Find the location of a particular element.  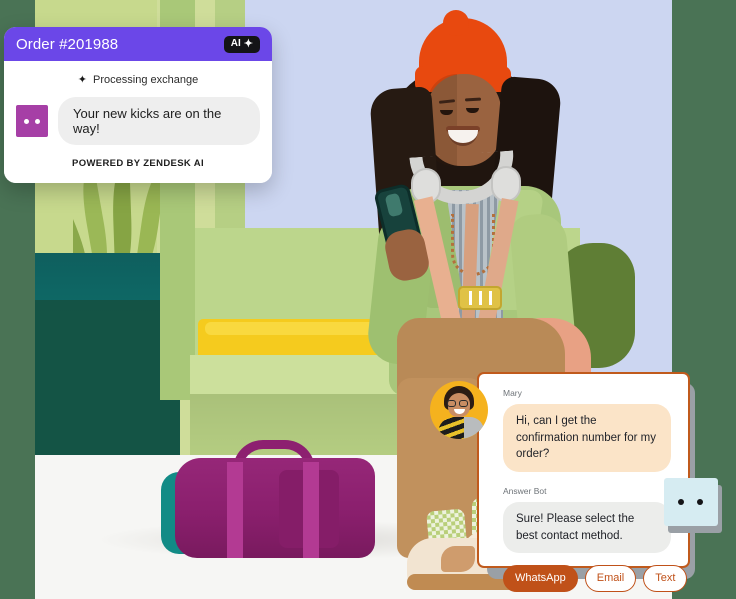

ai-badge: AI ✦ is located at coordinates (241, 44).